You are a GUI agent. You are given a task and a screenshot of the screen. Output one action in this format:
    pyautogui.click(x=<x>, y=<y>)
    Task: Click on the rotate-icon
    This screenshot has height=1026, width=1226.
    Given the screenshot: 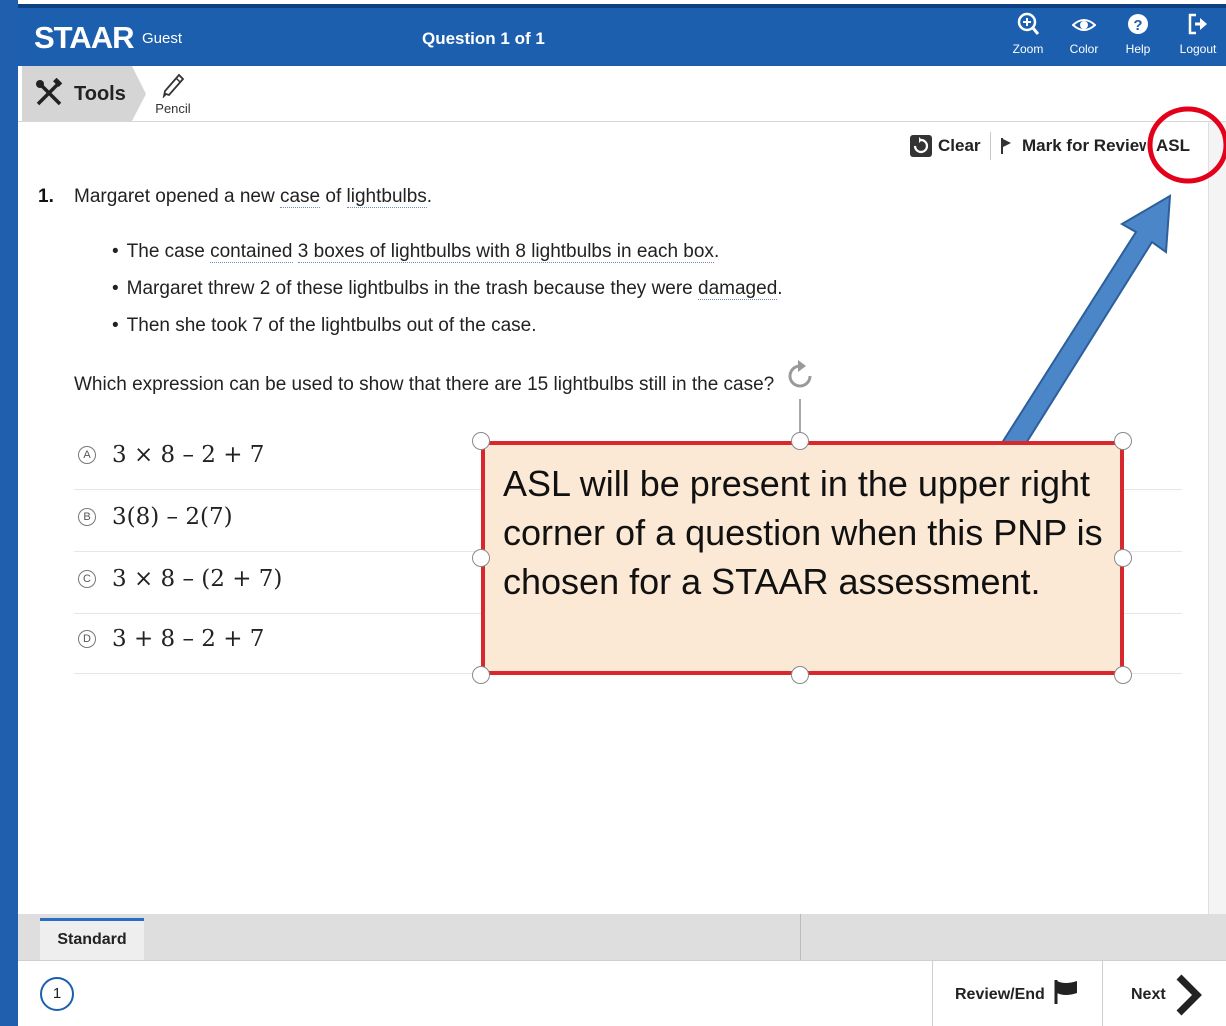 What is the action you would take?
    pyautogui.click(x=800, y=376)
    